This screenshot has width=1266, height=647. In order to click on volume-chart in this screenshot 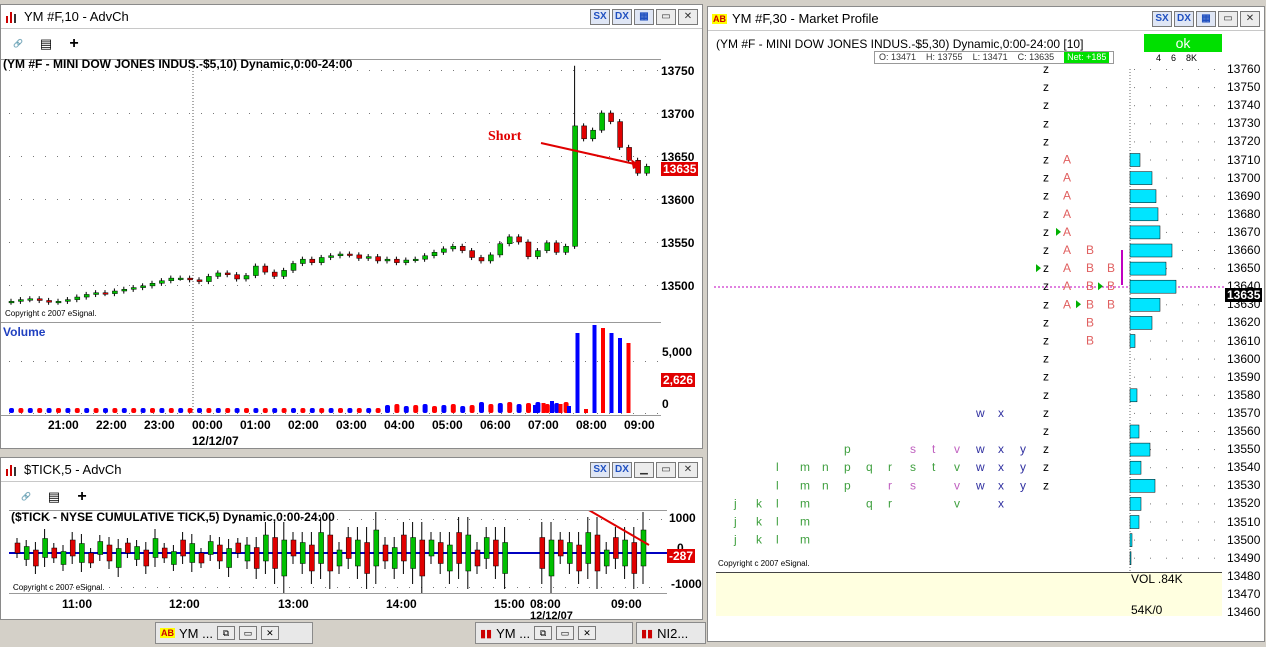, I will do `click(331, 370)`.